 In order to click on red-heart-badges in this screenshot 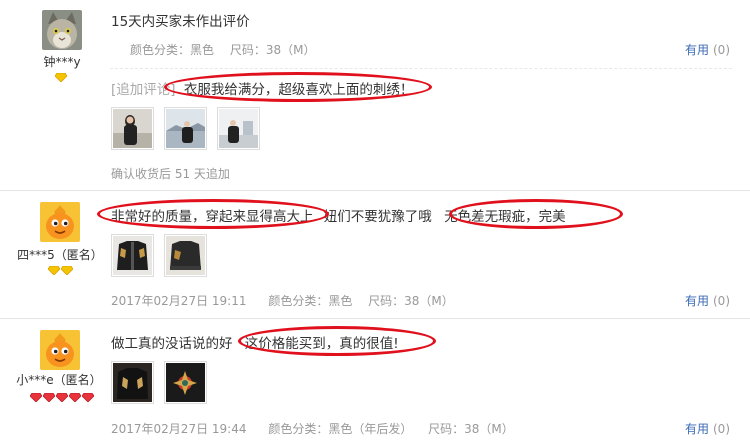, I will do `click(62, 397)`.